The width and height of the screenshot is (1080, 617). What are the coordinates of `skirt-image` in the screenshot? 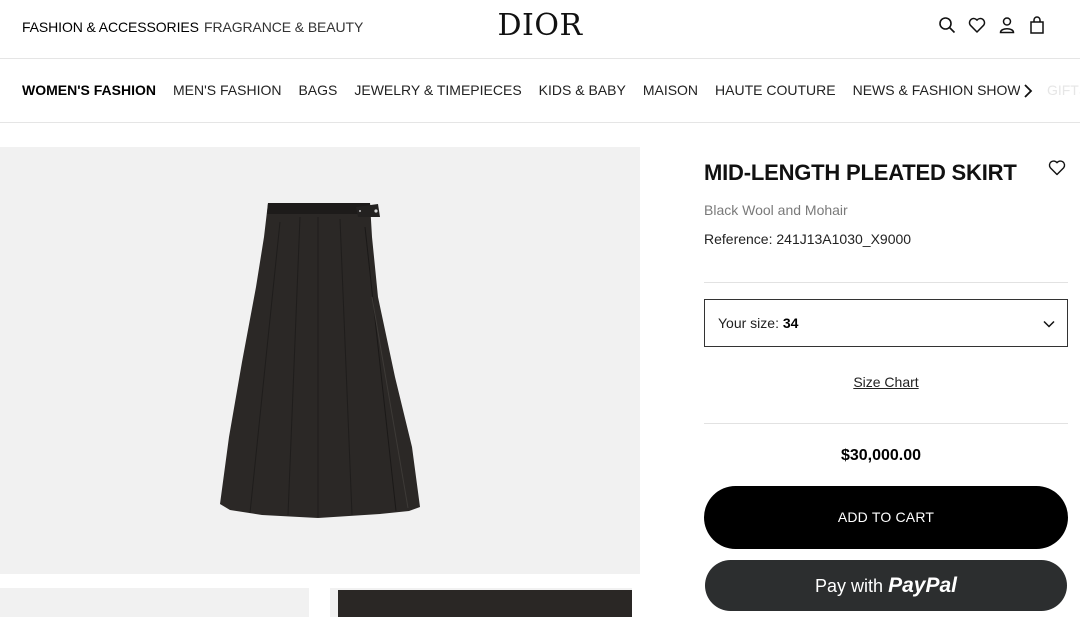 It's located at (320, 360).